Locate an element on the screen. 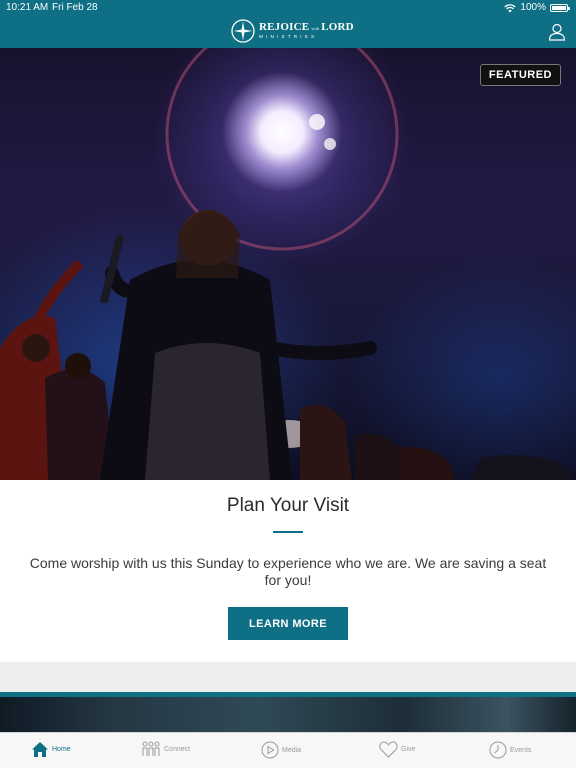 The image size is (576, 768). play-circle-icon is located at coordinates (270, 750).